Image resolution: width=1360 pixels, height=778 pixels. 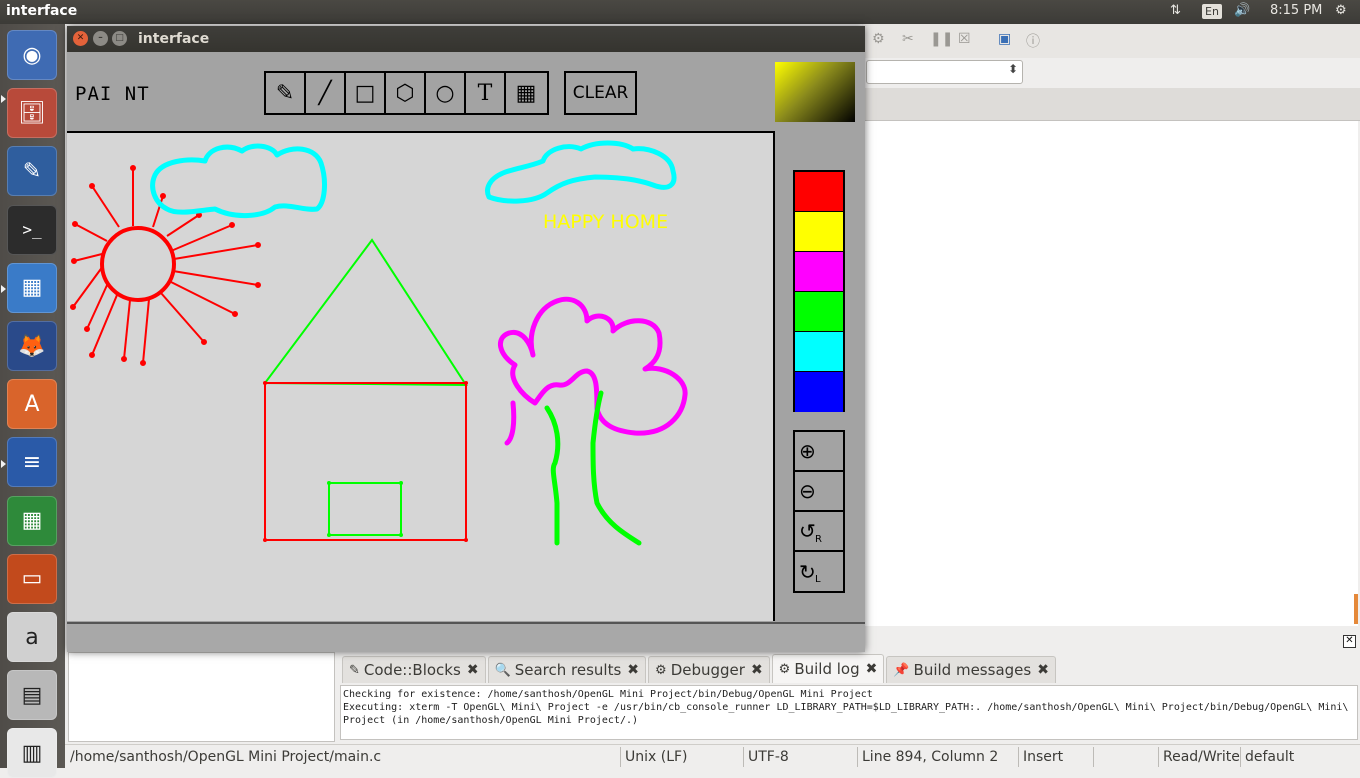 I want to click on circle-icon: ○, so click(x=445, y=93).